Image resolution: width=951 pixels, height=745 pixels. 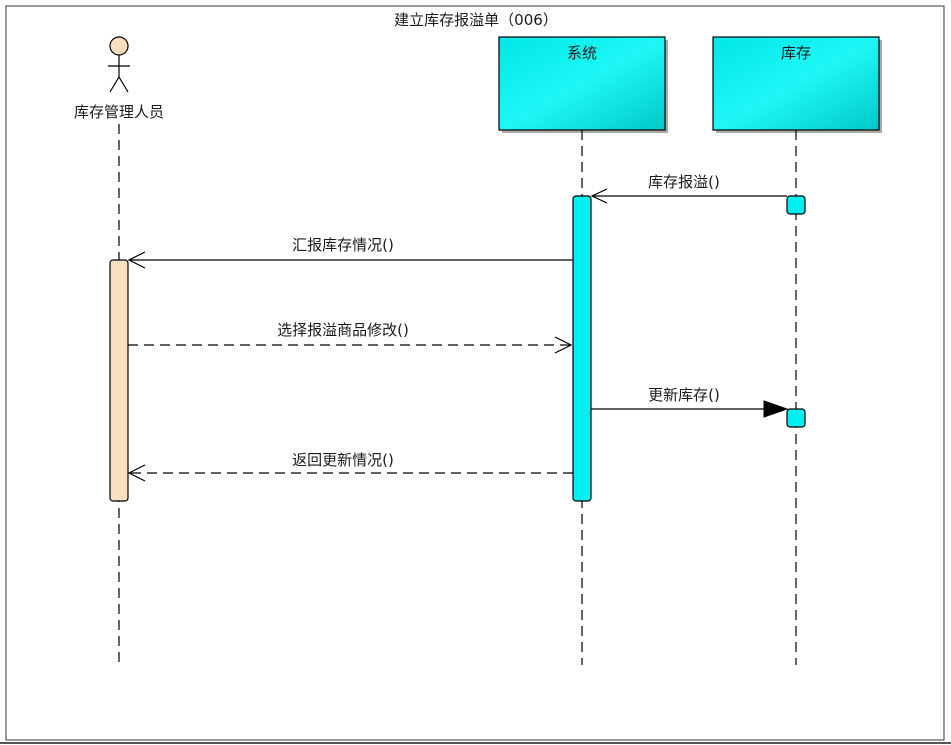 I want to click on participant-system: 系统, so click(x=583, y=84).